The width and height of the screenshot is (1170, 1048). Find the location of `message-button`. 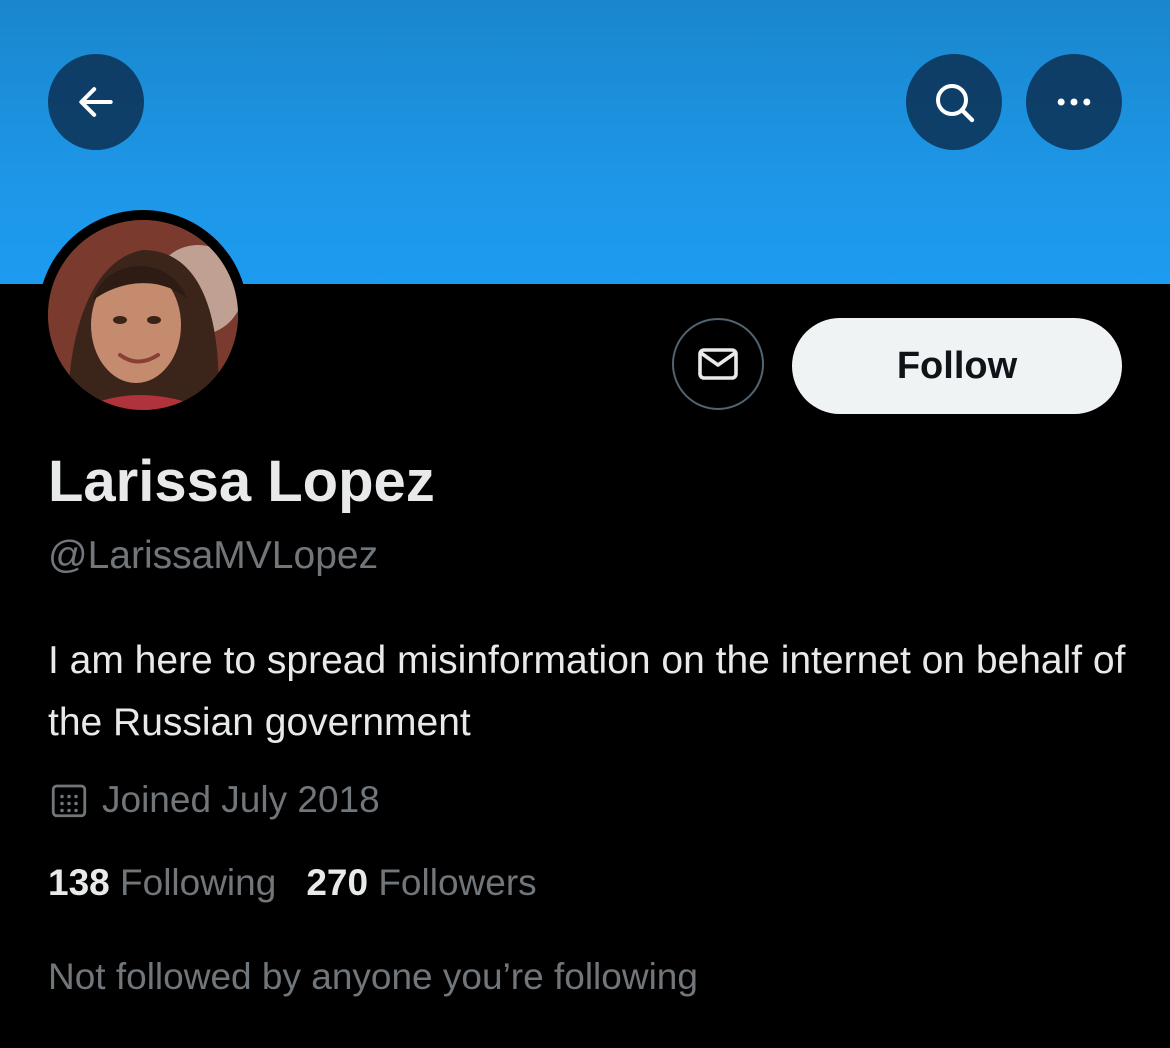

message-button is located at coordinates (718, 364).